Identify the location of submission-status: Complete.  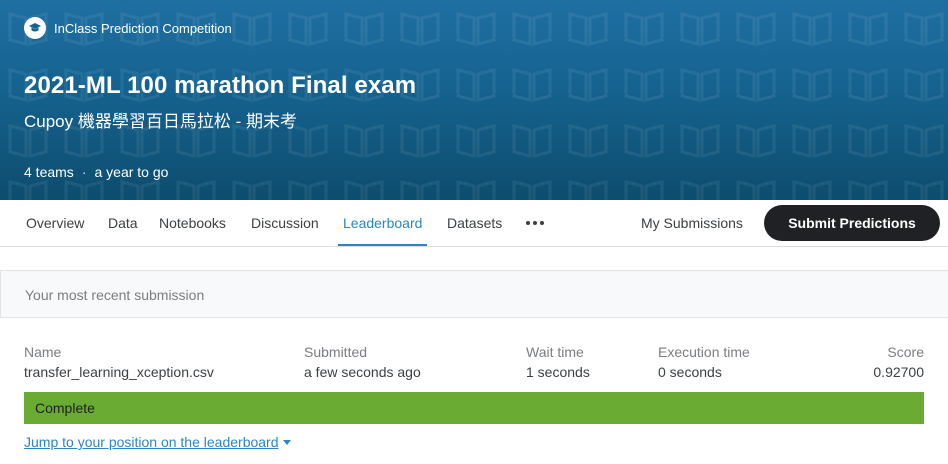
(65, 408).